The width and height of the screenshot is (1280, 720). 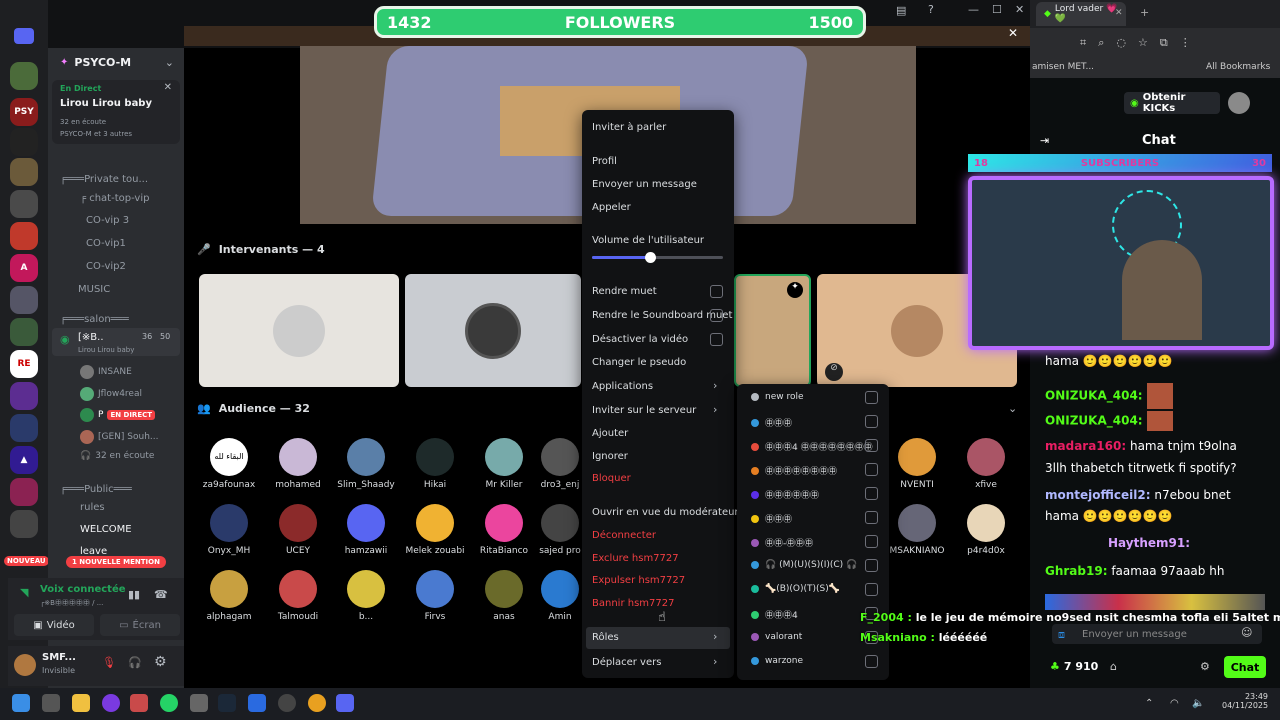 What do you see at coordinates (785, 494) in the screenshot?
I see `role-item: ㊥㊥㊥㊥㊥㊥` at bounding box center [785, 494].